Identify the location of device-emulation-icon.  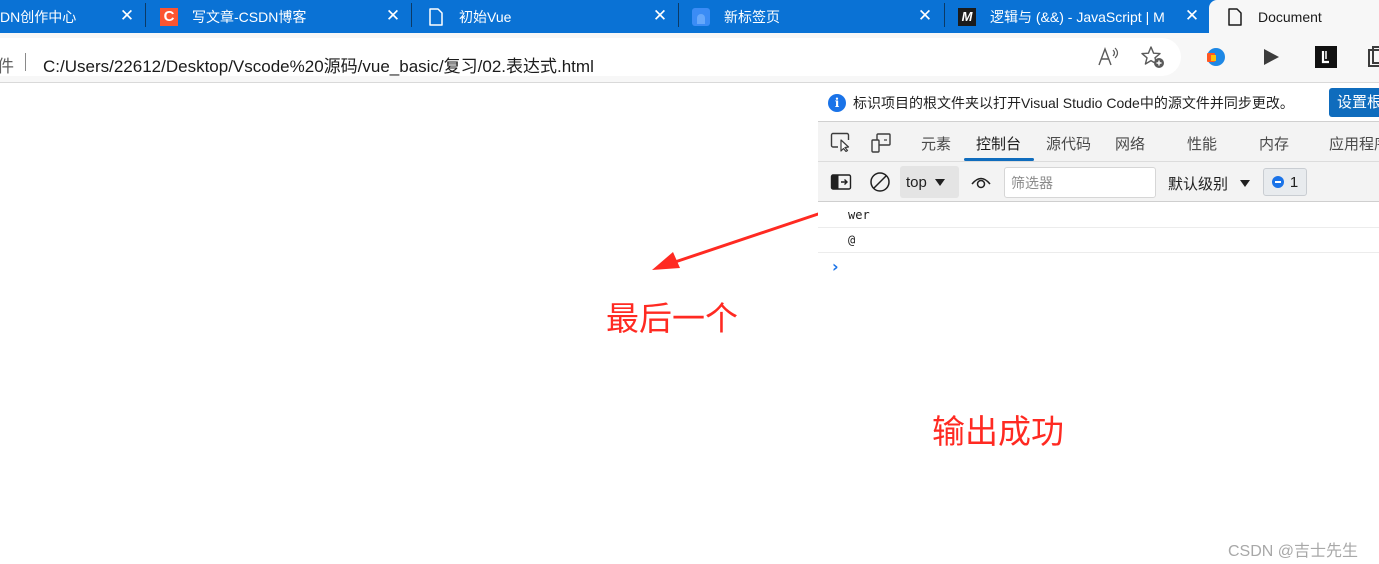
(881, 142).